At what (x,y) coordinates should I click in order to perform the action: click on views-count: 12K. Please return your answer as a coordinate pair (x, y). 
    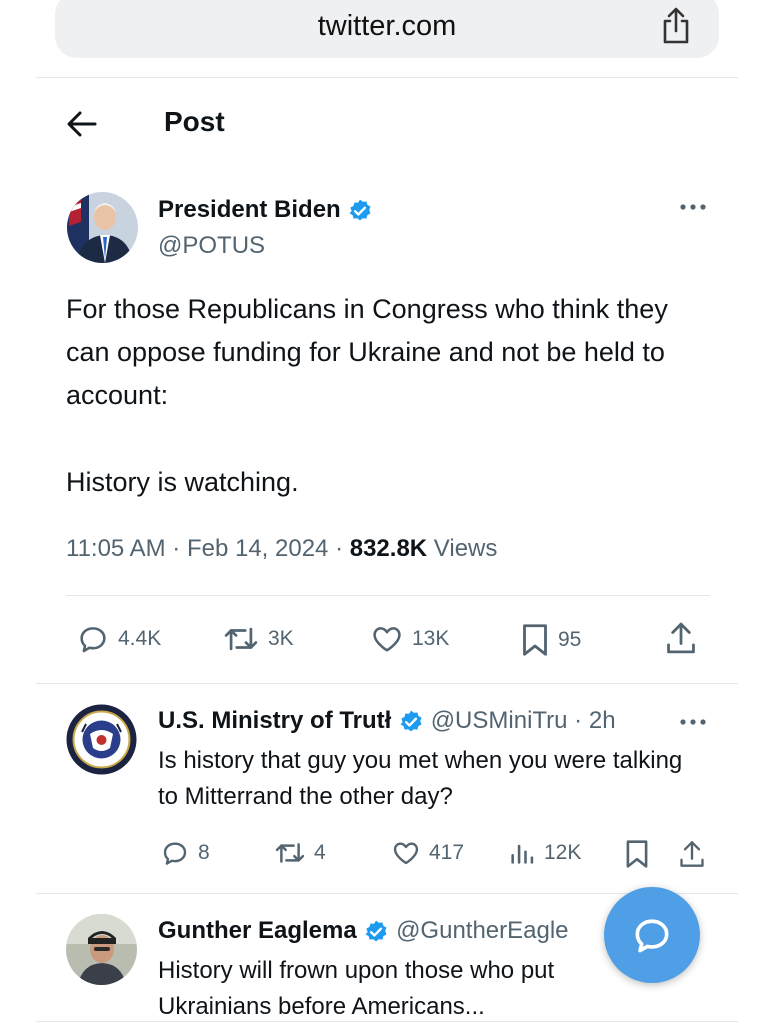
    Looking at the image, I should click on (563, 852).